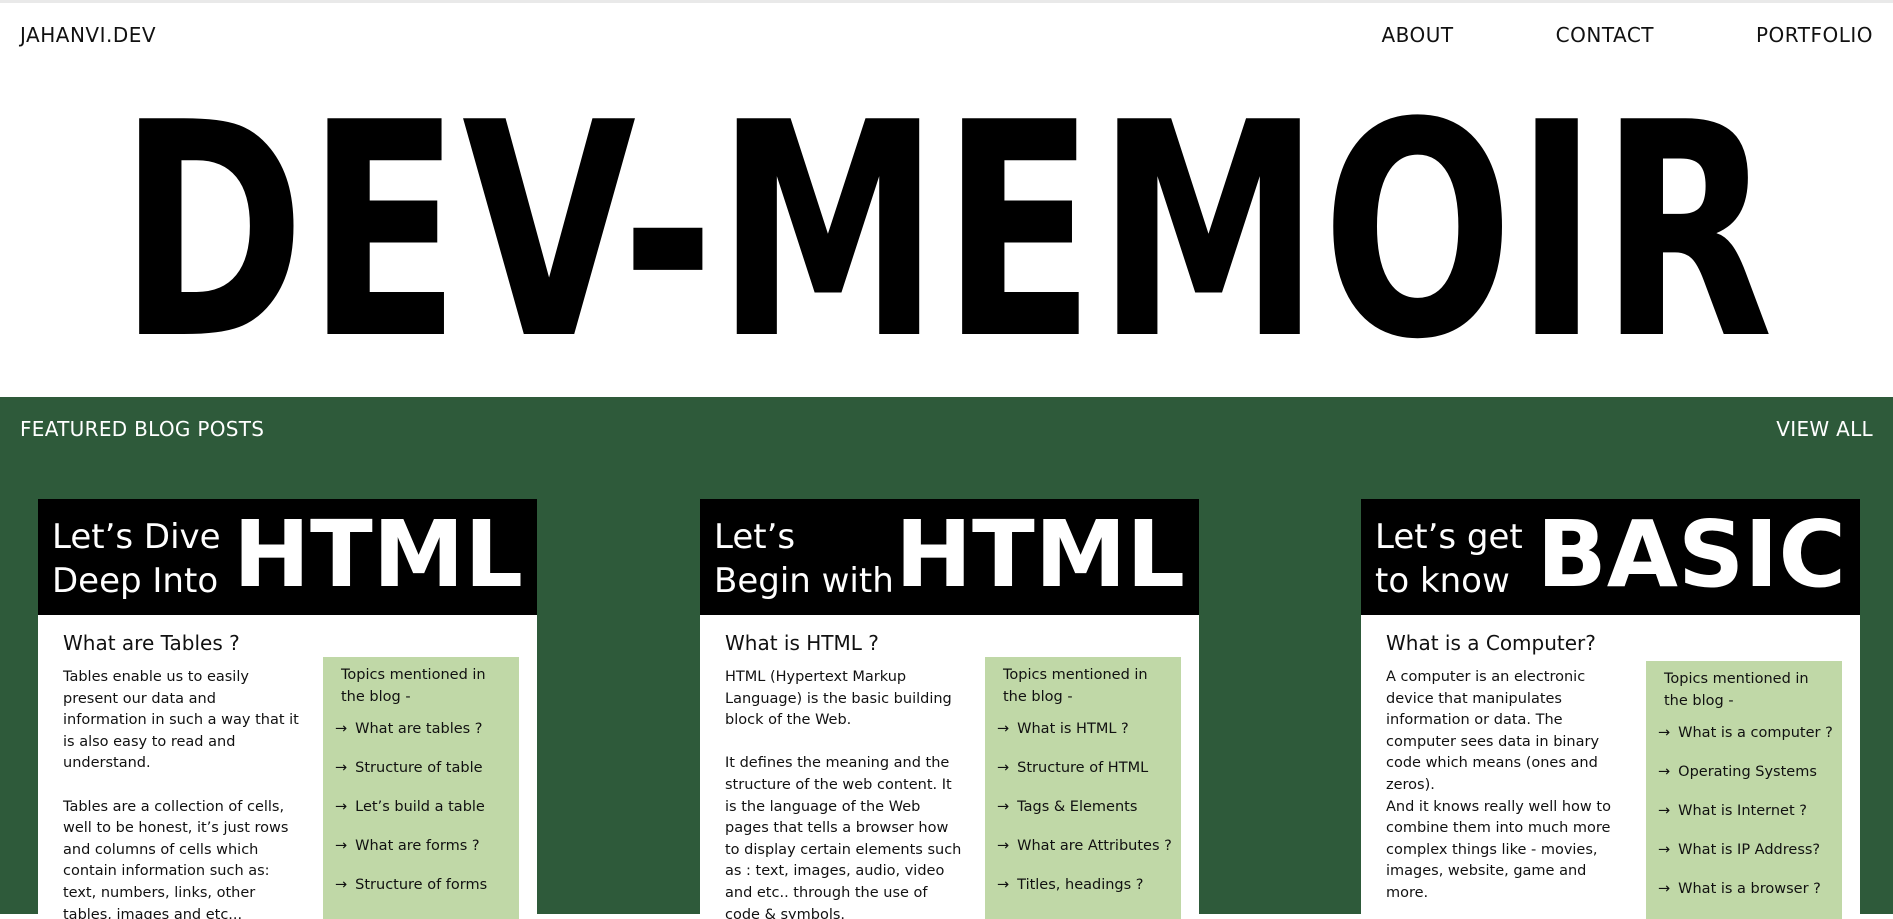 The image size is (1893, 919). What do you see at coordinates (1814, 35) in the screenshot?
I see `nav-link-portfolio: PORTFOLIO` at bounding box center [1814, 35].